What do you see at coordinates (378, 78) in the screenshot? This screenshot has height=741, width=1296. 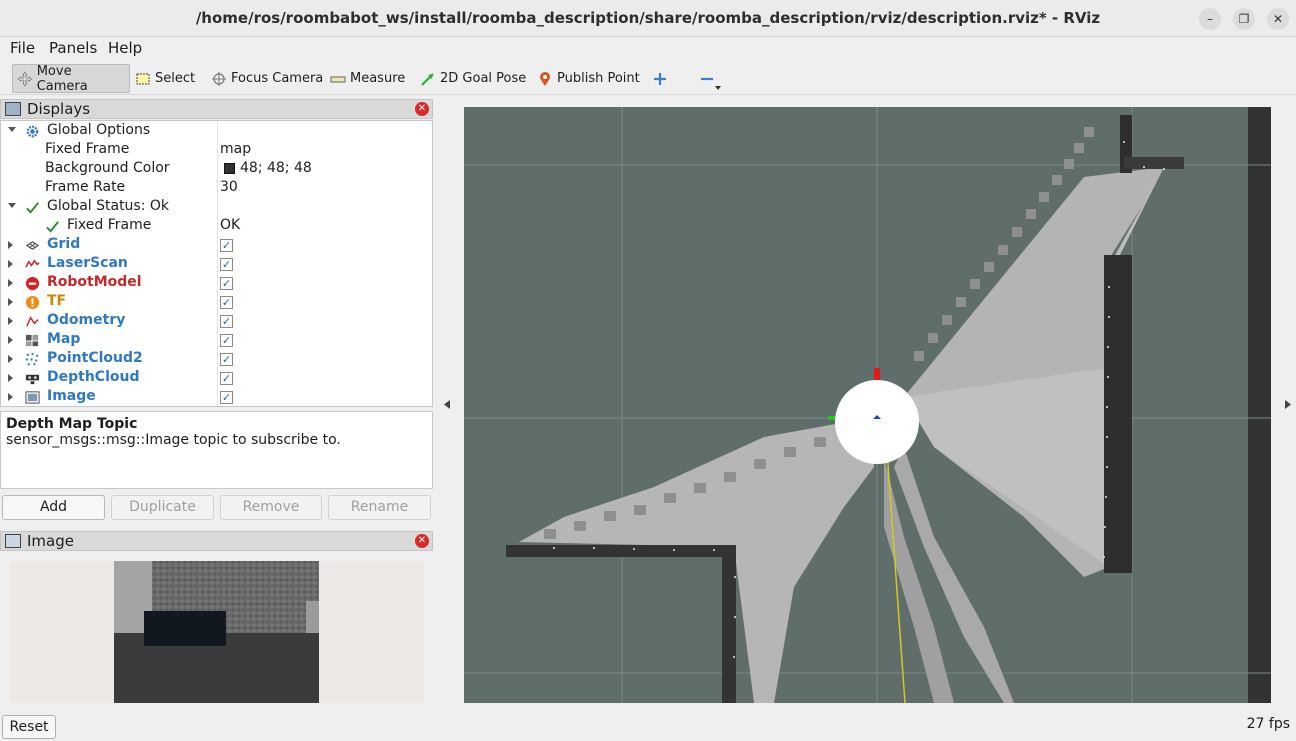 I see `measure-label: Measure` at bounding box center [378, 78].